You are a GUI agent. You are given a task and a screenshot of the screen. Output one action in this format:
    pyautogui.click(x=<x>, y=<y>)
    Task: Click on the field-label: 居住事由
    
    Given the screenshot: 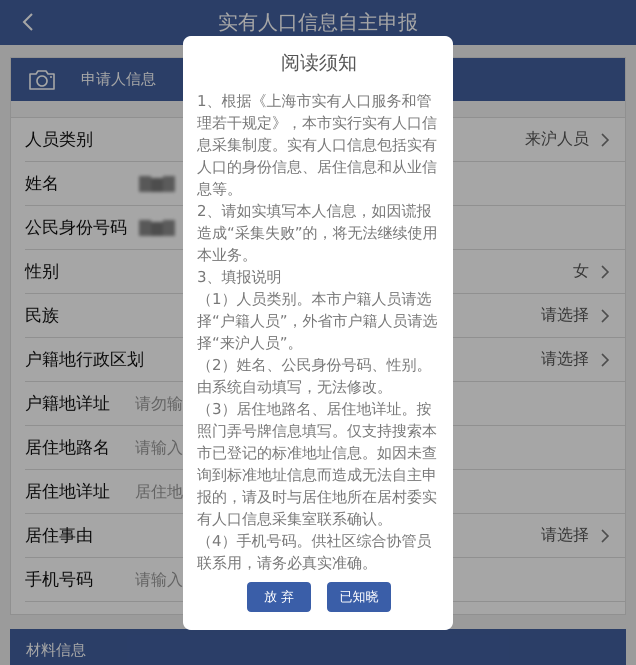 What is the action you would take?
    pyautogui.click(x=59, y=536)
    